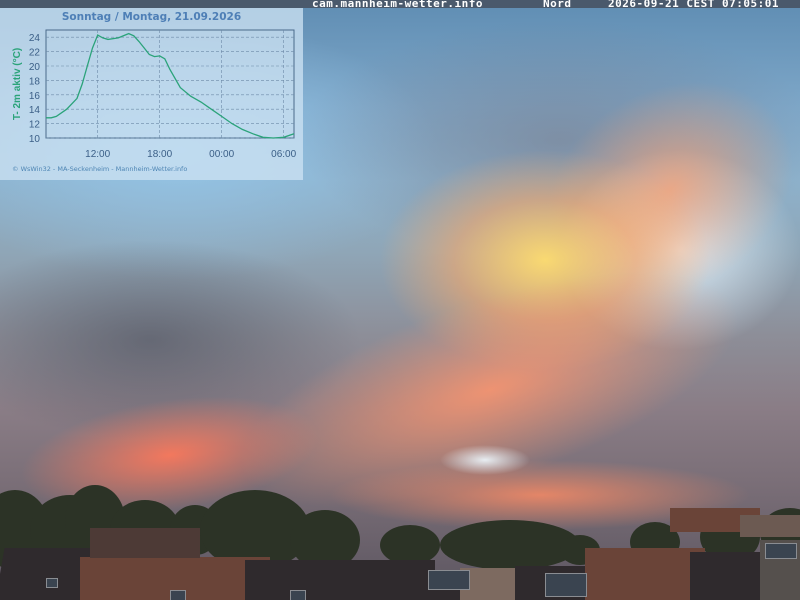  I want to click on site-url: cam.mannheim-wetter.info, so click(397, 5).